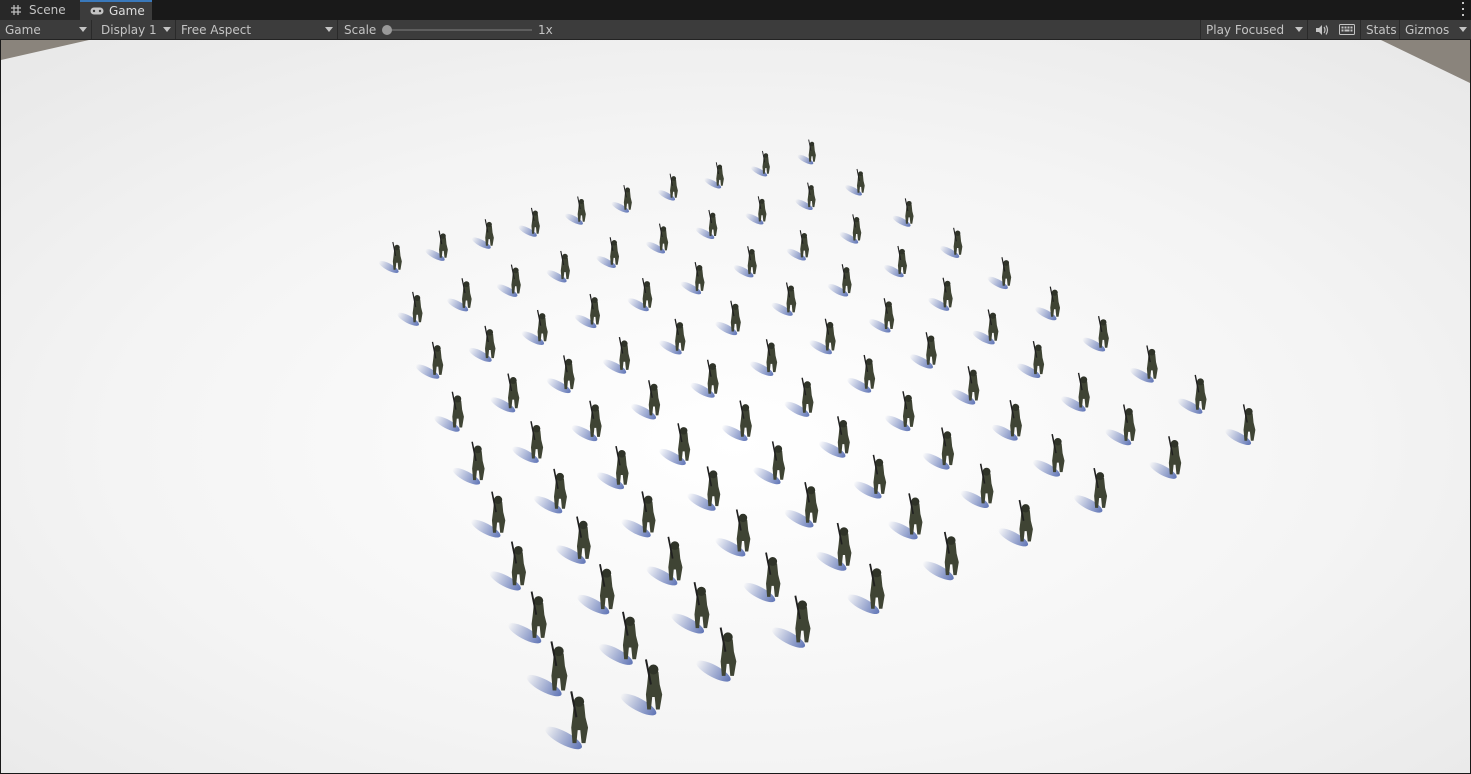 The width and height of the screenshot is (1471, 774). I want to click on tab-game: Game, so click(116, 10).